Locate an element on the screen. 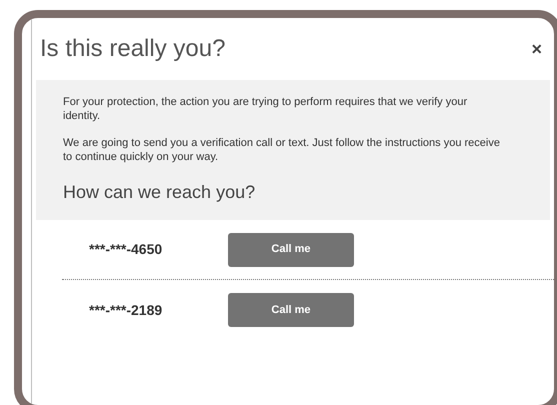 The height and width of the screenshot is (405, 557). dialog-title: Is this really you? is located at coordinates (133, 49).